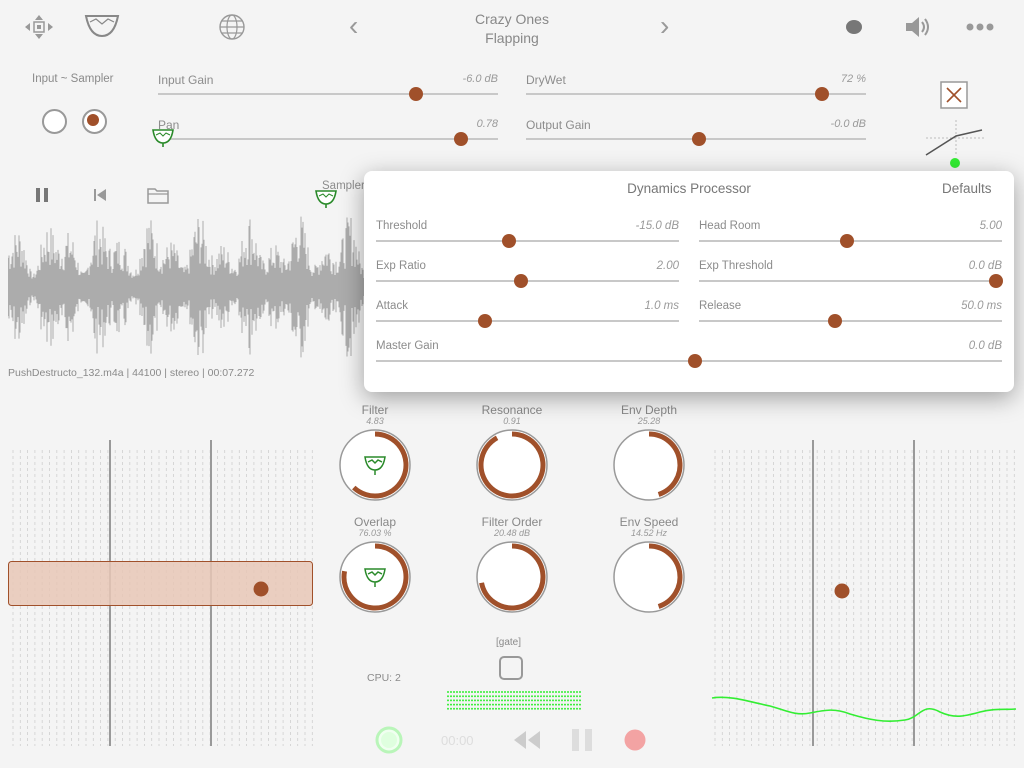  I want to click on output-gain-slider, so click(696, 139).